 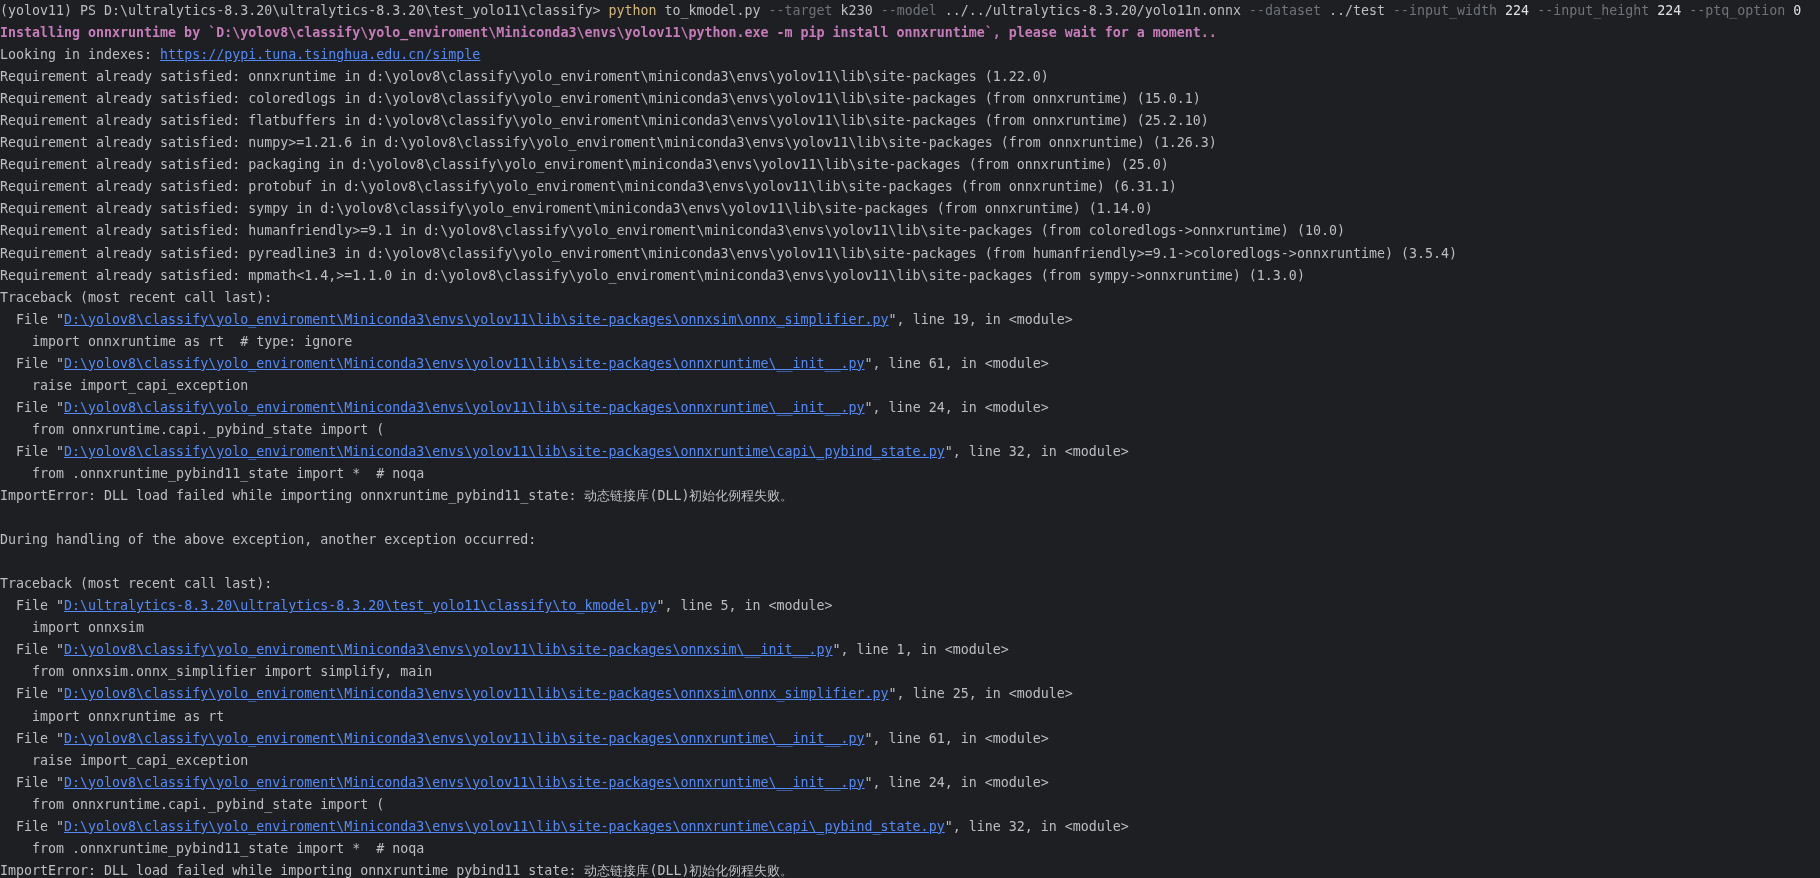 I want to click on file-link: https://pypi.tuna.tsinghua.edu.cn/simple, so click(x=320, y=55).